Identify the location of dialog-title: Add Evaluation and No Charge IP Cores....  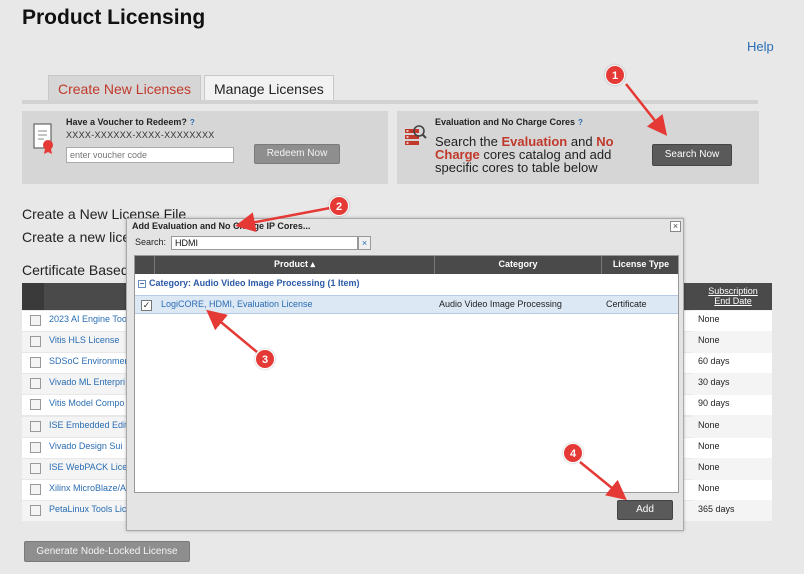
(221, 226).